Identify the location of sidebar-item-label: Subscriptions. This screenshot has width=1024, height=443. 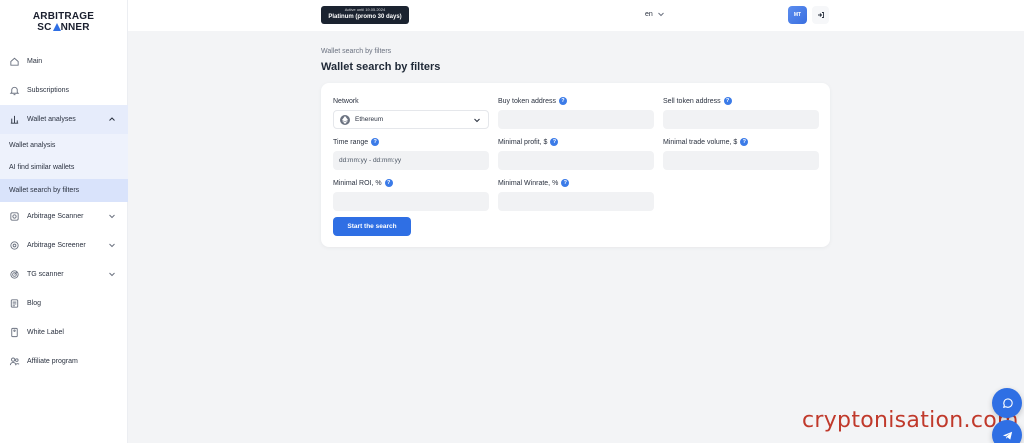
(48, 90).